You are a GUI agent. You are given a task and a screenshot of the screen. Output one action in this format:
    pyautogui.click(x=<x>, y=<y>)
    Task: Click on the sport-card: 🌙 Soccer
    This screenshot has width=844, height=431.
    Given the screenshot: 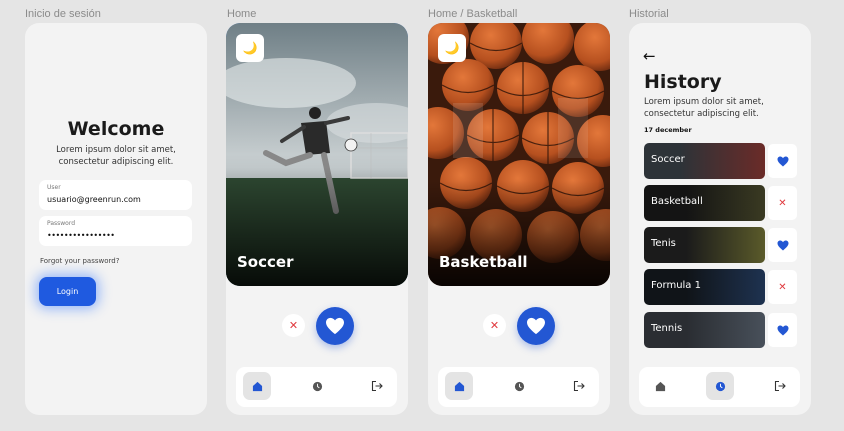 What is the action you would take?
    pyautogui.click(x=317, y=154)
    